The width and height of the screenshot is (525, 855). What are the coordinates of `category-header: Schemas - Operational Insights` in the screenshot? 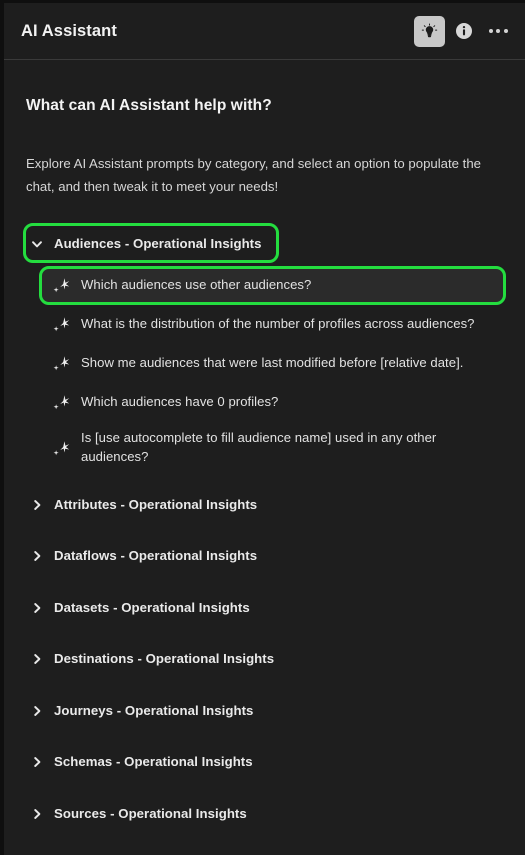 It's located at (146, 762).